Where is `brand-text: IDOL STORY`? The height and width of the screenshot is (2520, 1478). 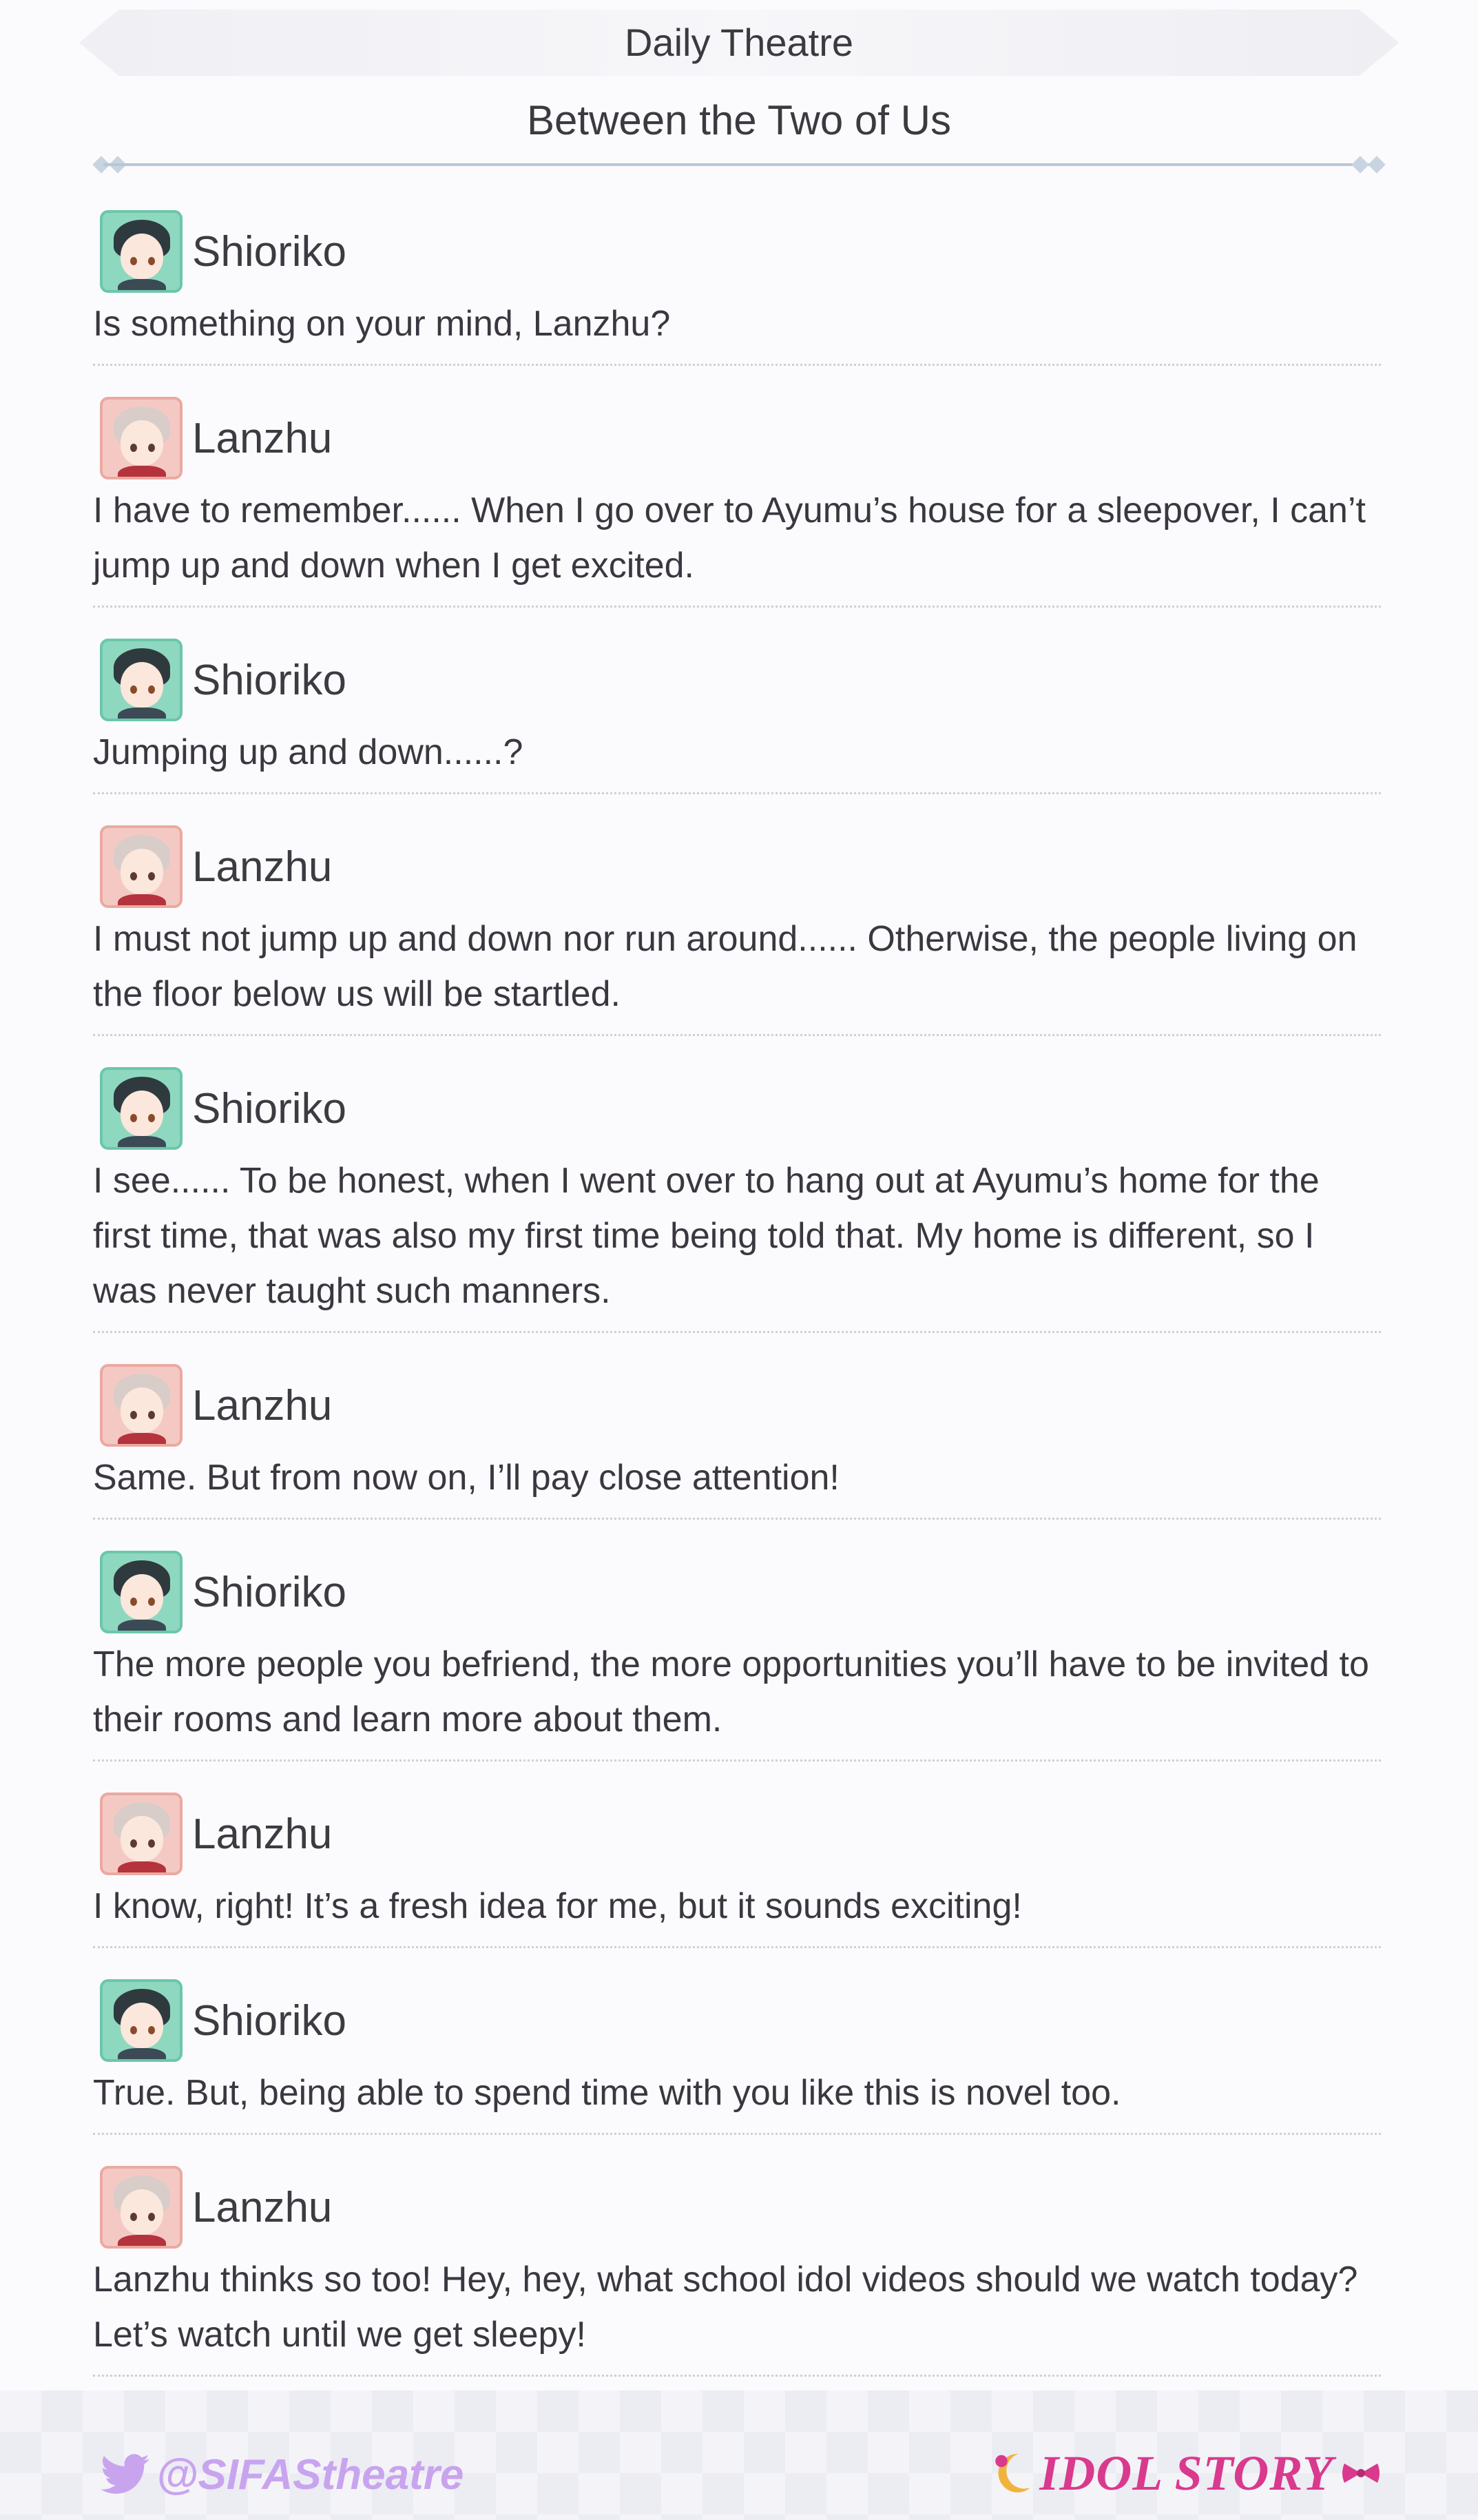
brand-text: IDOL STORY is located at coordinates (1186, 2473).